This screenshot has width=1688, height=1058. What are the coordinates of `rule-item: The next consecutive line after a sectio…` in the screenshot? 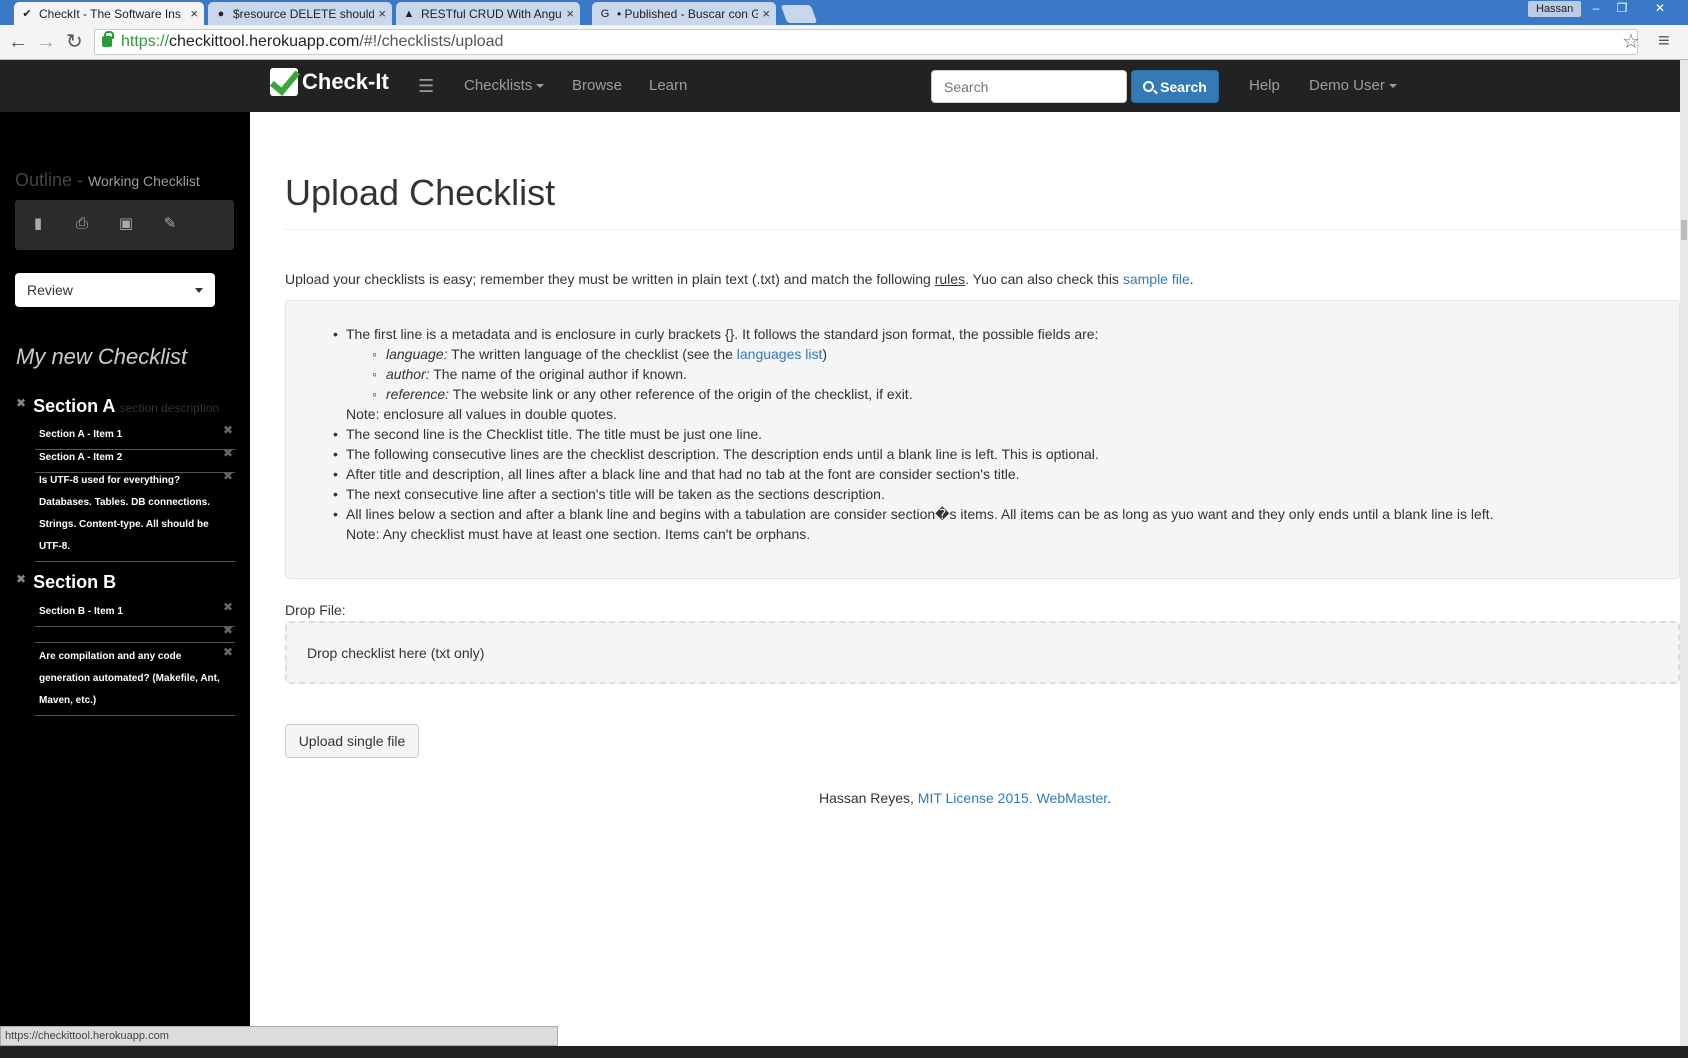 It's located at (913, 494).